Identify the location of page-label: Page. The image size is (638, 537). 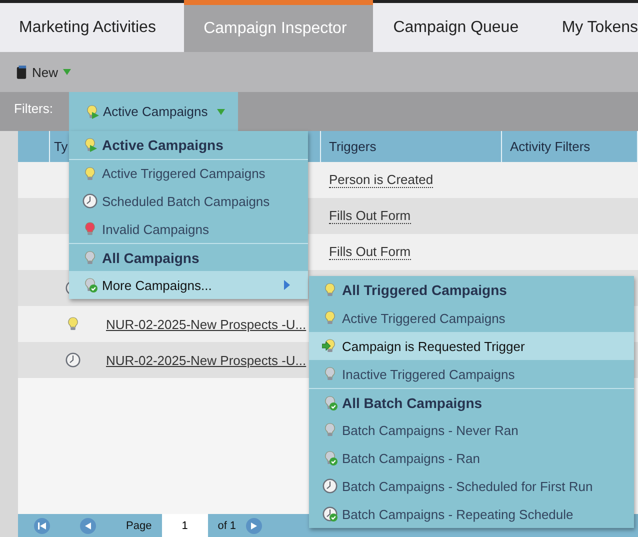
(139, 526).